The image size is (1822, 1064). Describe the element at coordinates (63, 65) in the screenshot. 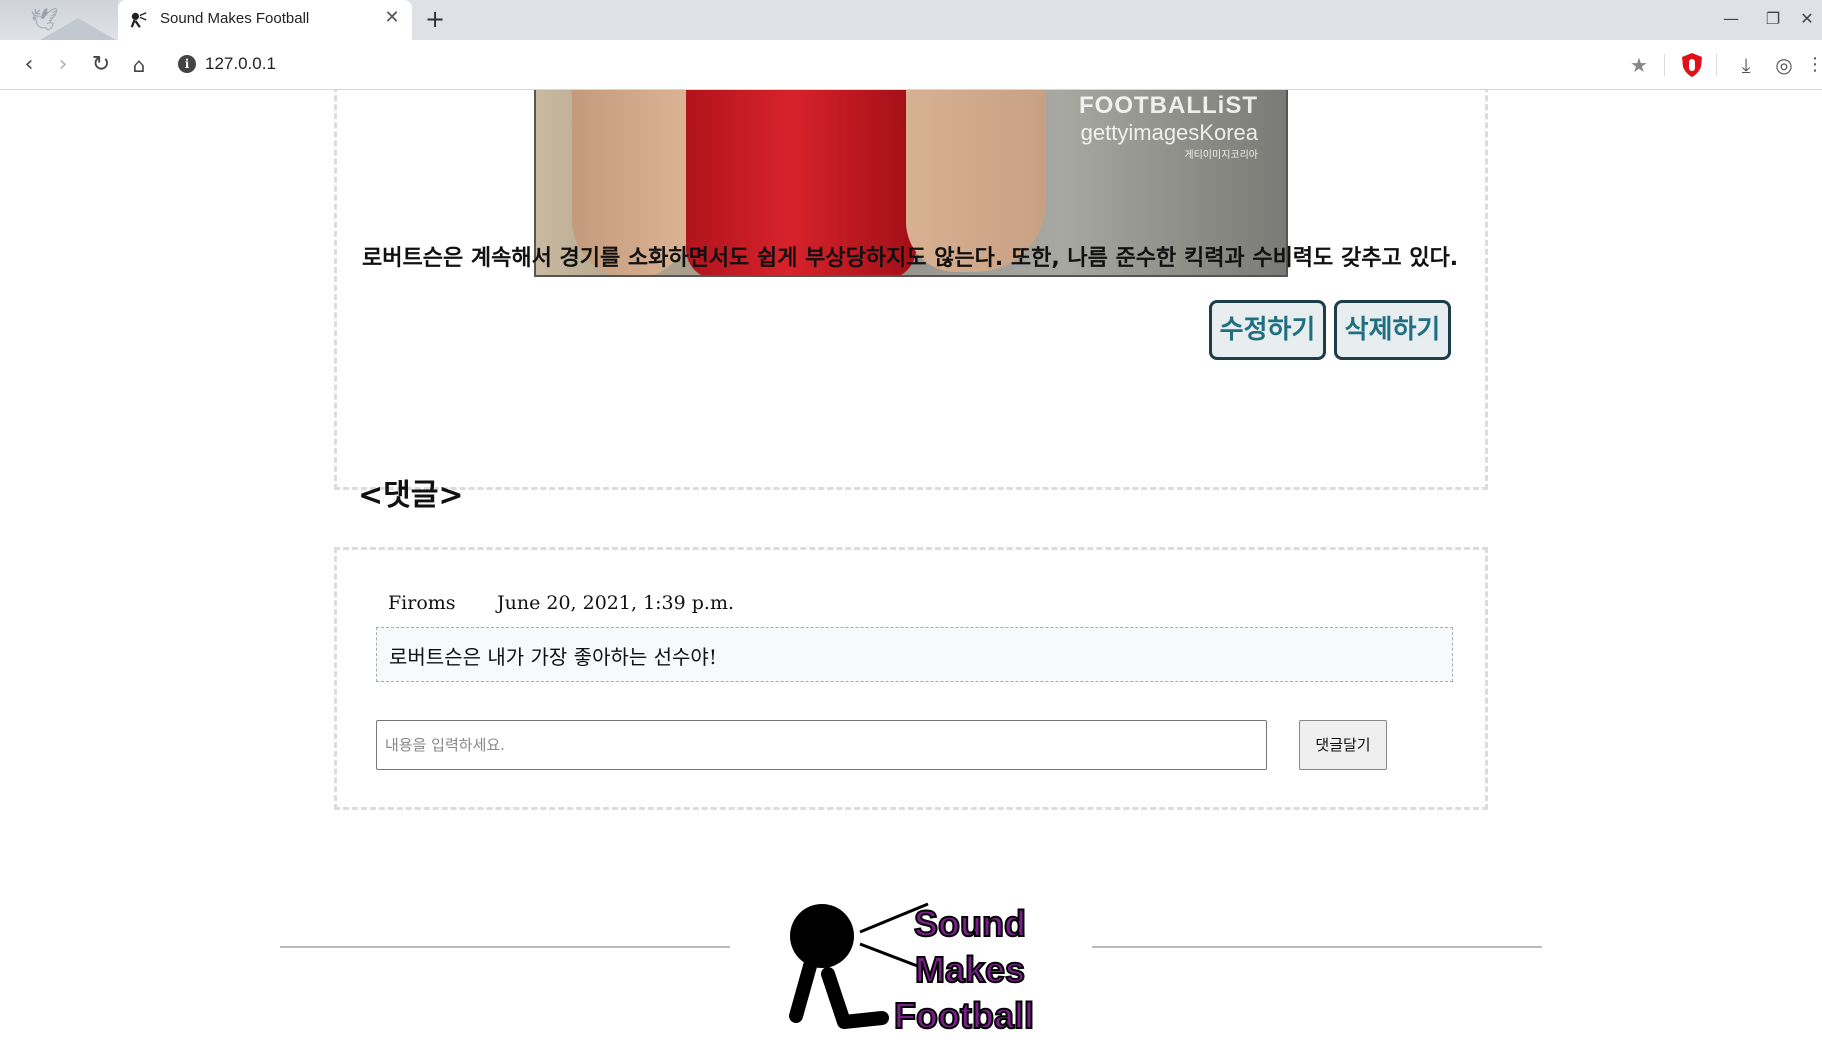

I see `forward-arrow-icon: ›` at that location.